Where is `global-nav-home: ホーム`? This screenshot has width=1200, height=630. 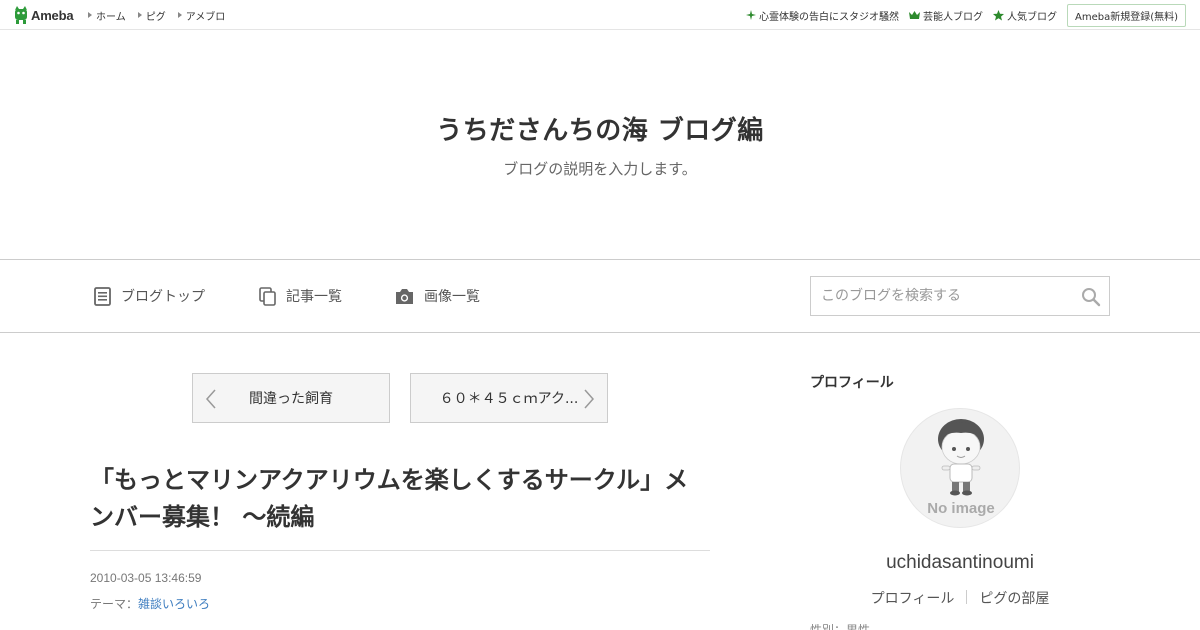
global-nav-home: ホーム is located at coordinates (107, 15).